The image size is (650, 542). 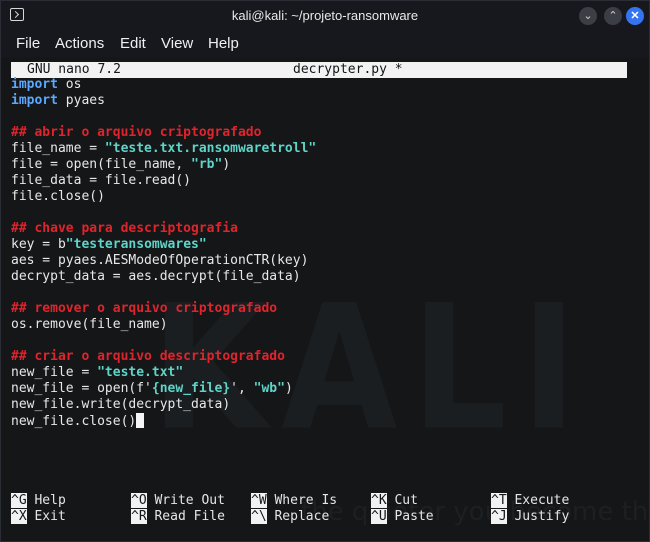 I want to click on code-text: ',, so click(x=242, y=388).